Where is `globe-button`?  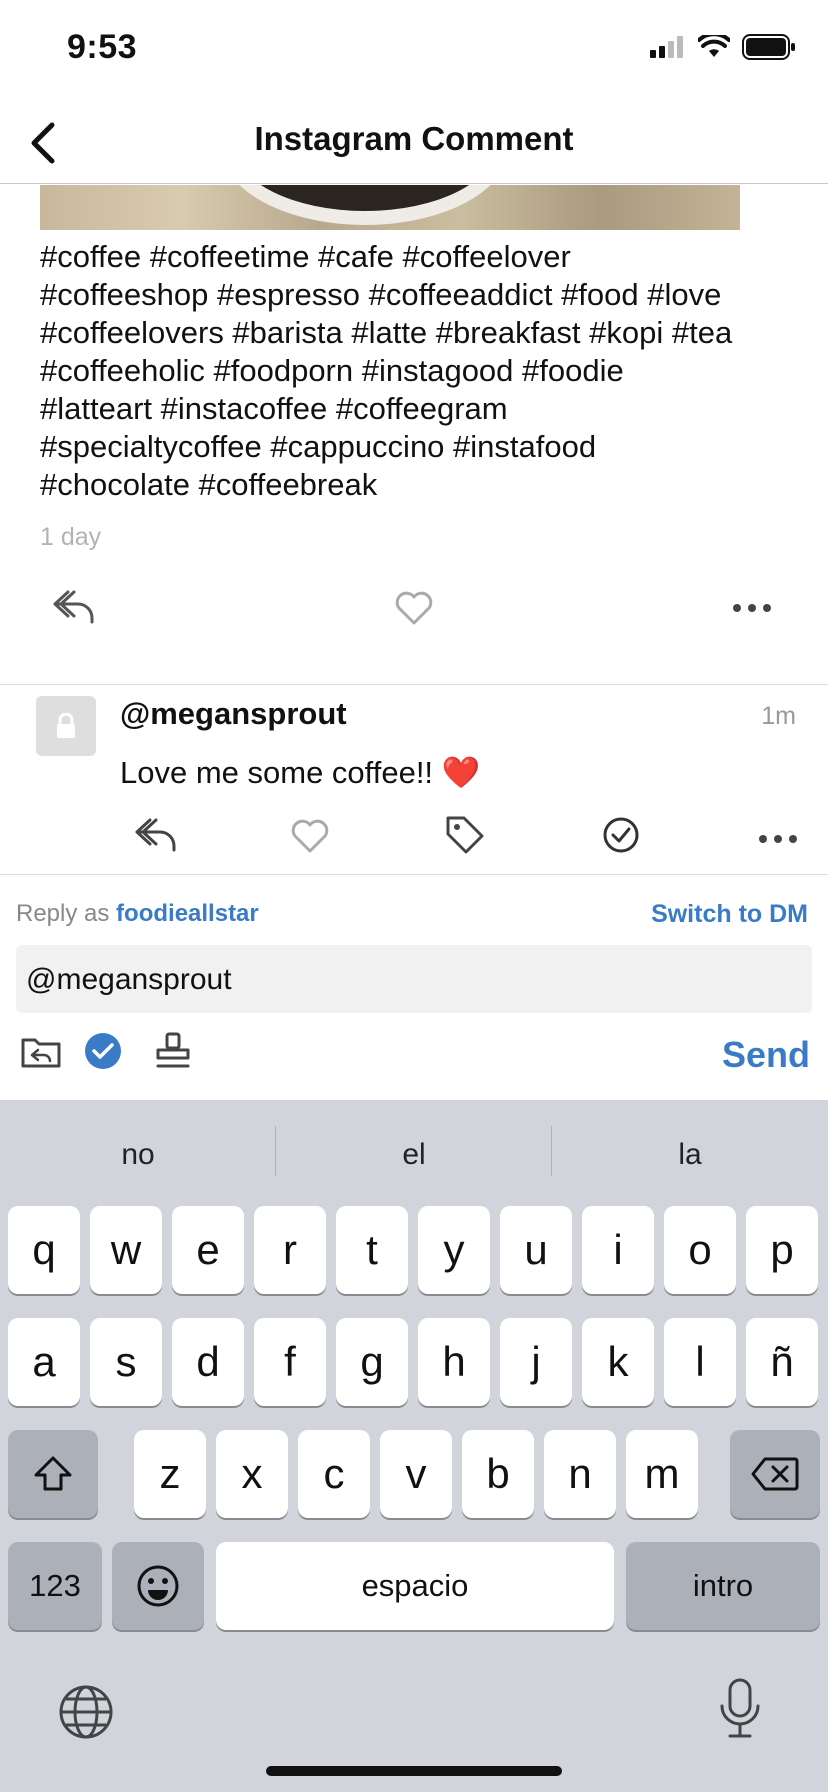 globe-button is located at coordinates (86, 1714).